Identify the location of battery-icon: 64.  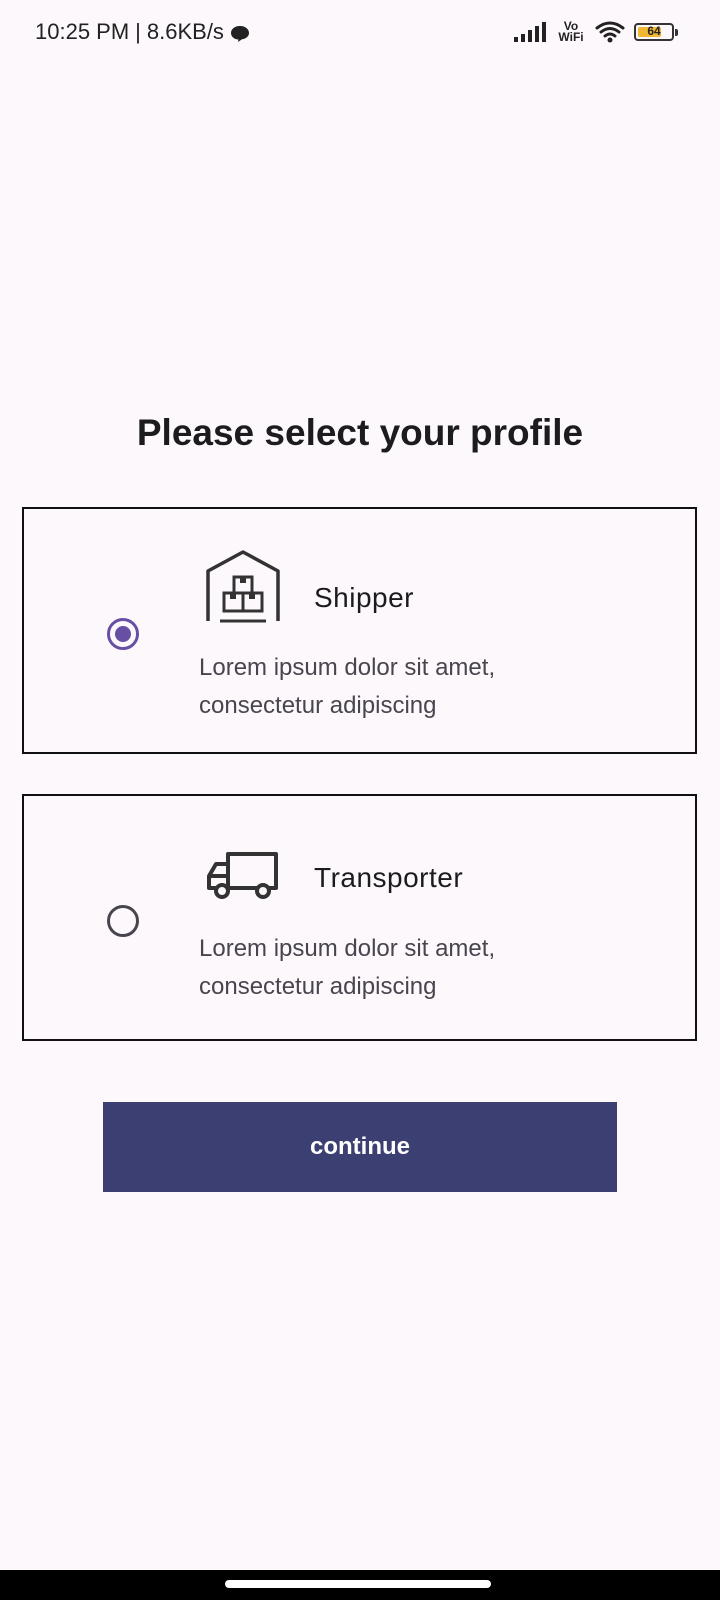
(657, 32).